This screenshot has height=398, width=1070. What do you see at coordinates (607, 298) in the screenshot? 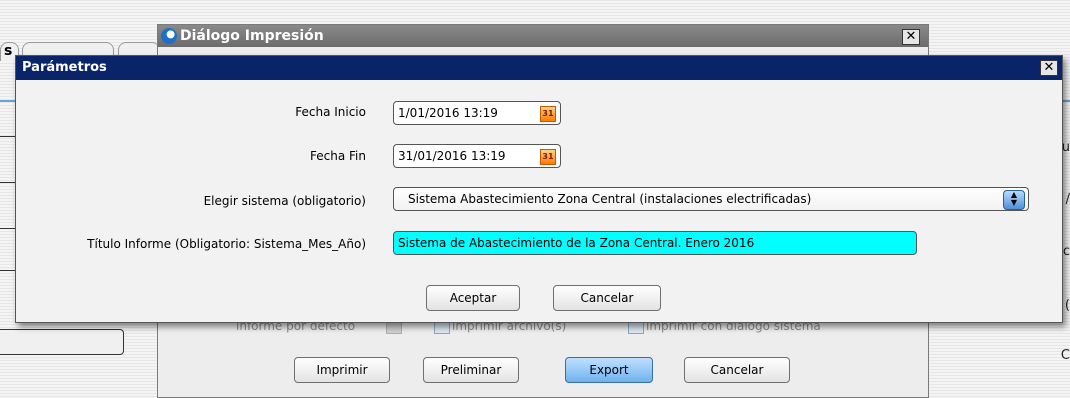
I see `cancelar-button: Cancelar` at bounding box center [607, 298].